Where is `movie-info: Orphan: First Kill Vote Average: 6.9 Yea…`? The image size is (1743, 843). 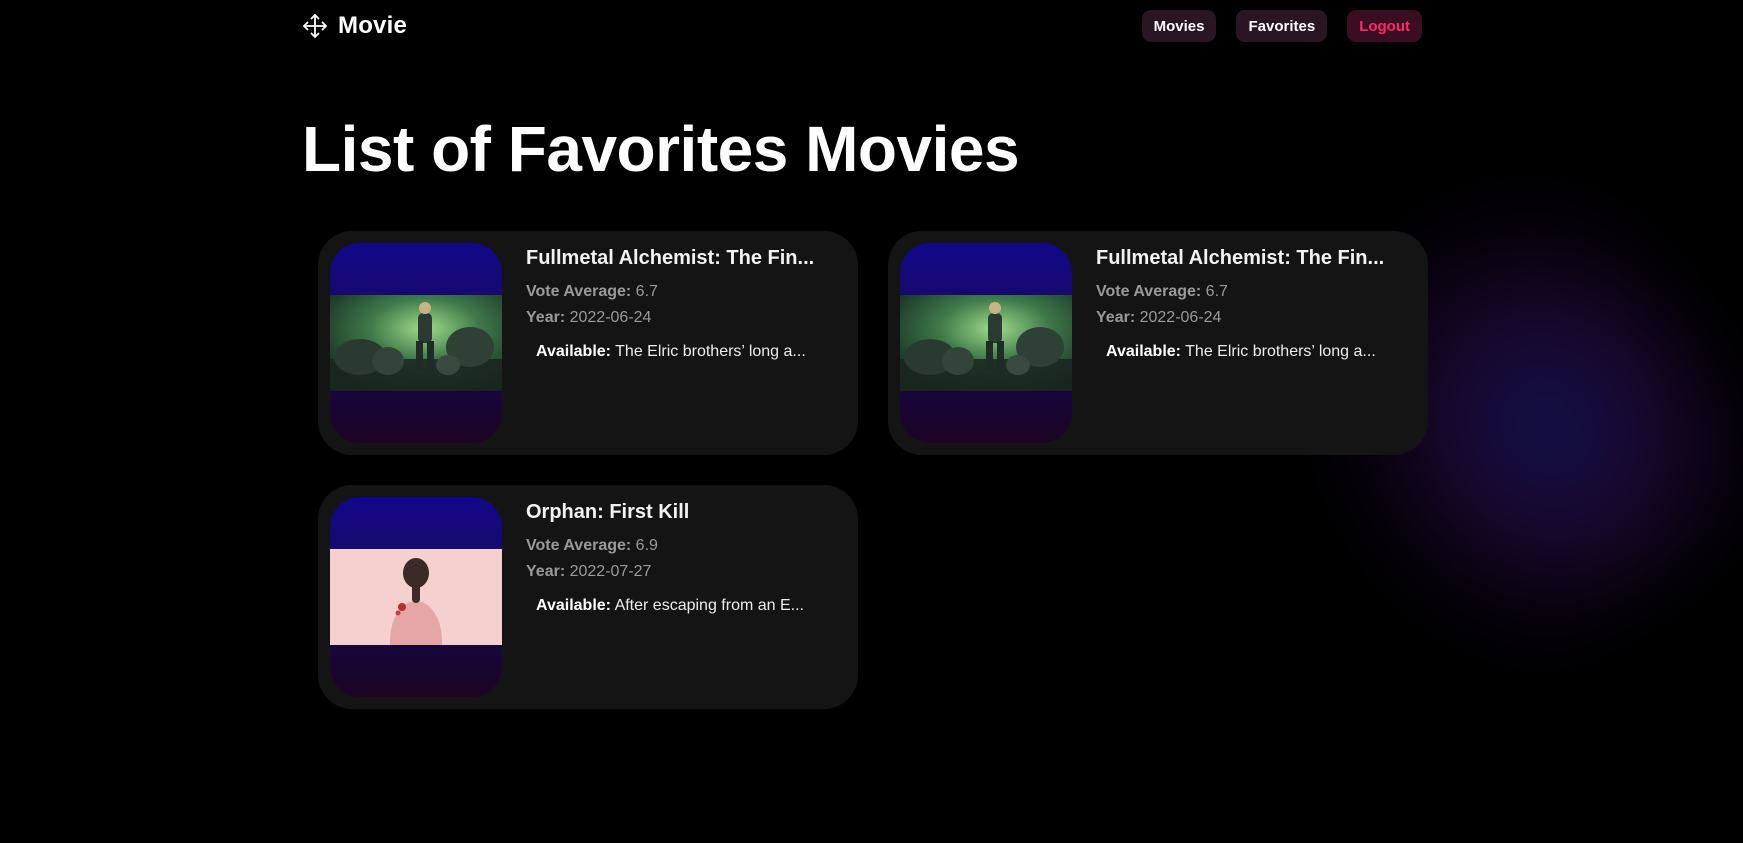
movie-info: Orphan: First Kill Vote Average: 6.9 Yea… is located at coordinates (681, 559).